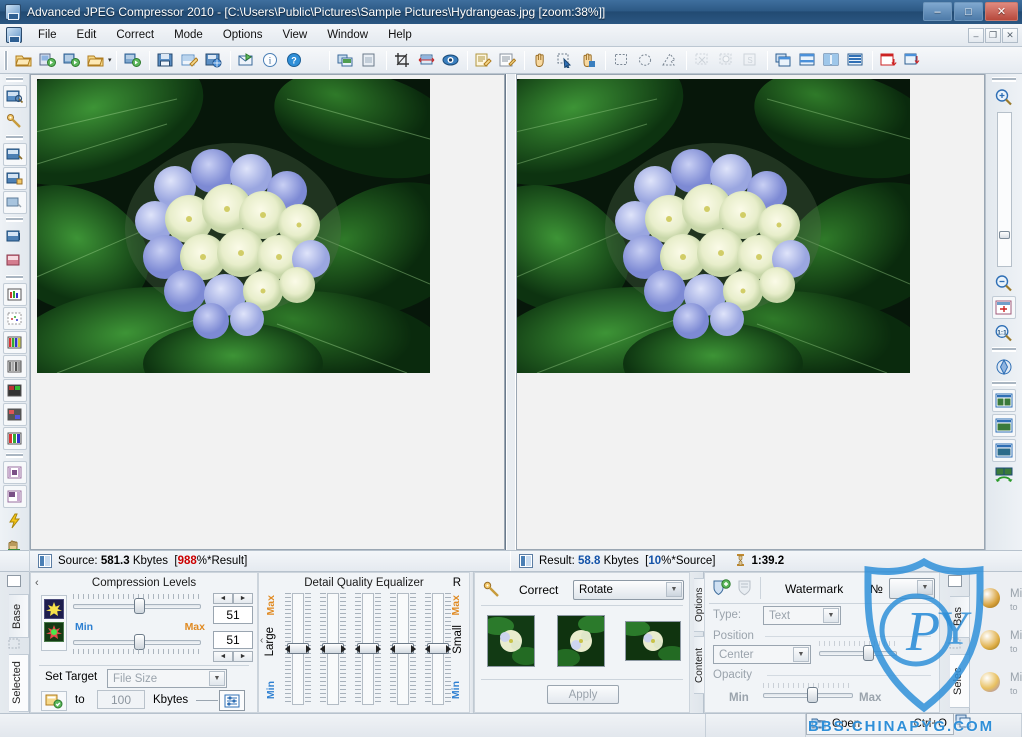 Image resolution: width=1022 pixels, height=737 pixels. What do you see at coordinates (912, 588) in the screenshot?
I see `watermark-number-combo: ▼` at bounding box center [912, 588].